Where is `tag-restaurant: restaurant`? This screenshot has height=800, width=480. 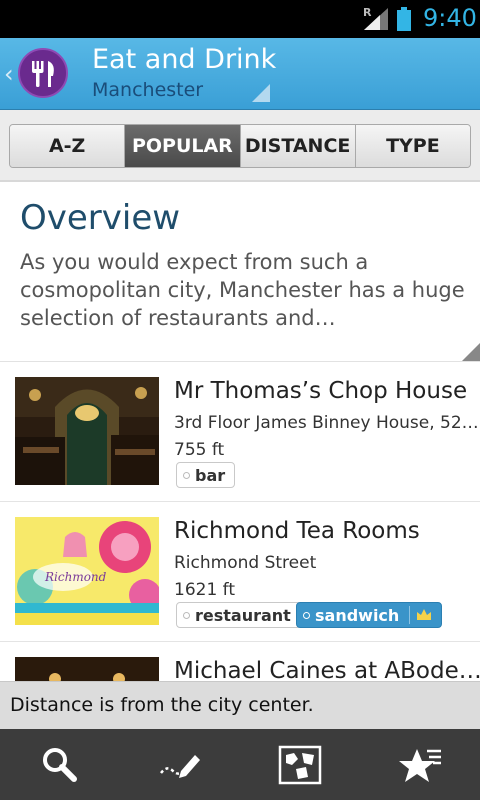
tag-restaurant: restaurant is located at coordinates (238, 615).